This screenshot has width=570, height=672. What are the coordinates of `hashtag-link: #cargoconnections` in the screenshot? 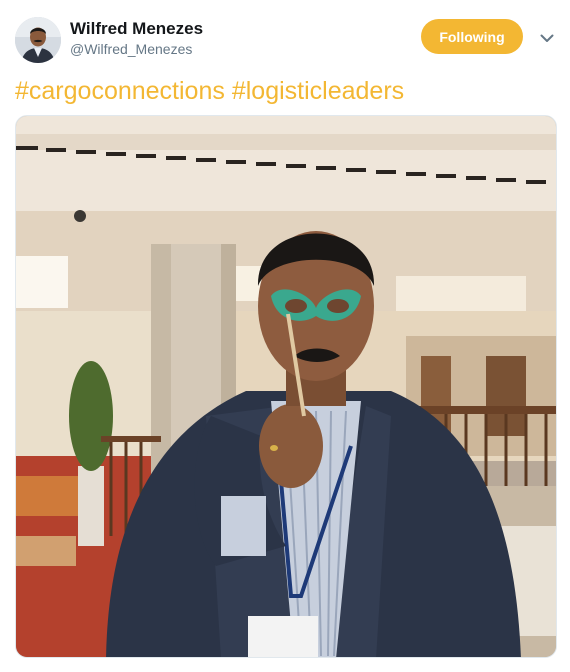 It's located at (120, 91).